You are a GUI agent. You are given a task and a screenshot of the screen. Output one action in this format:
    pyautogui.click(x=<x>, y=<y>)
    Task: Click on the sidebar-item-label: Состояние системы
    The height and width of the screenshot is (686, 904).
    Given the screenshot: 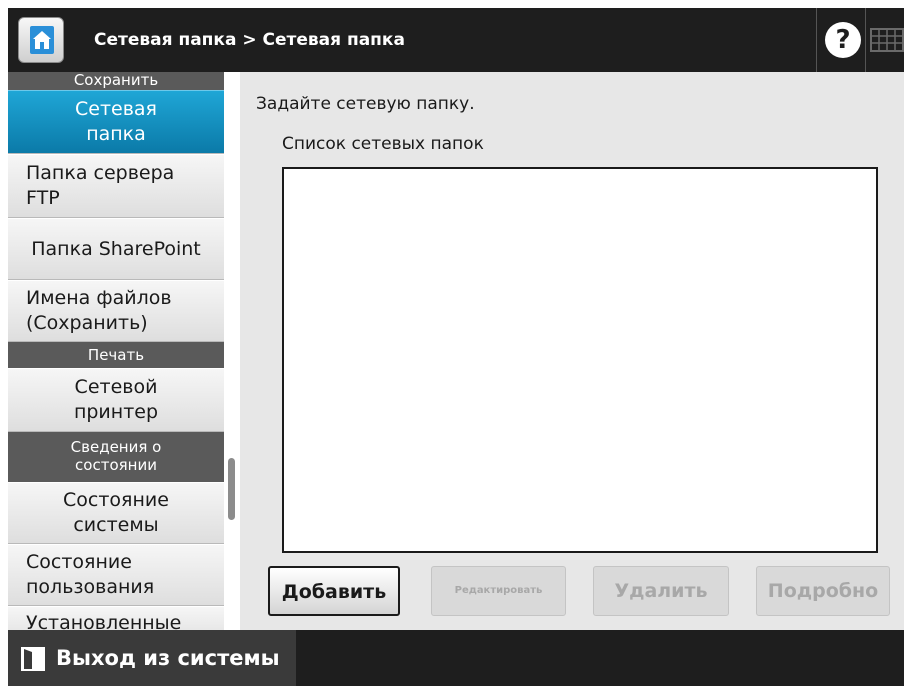 What is the action you would take?
    pyautogui.click(x=116, y=512)
    